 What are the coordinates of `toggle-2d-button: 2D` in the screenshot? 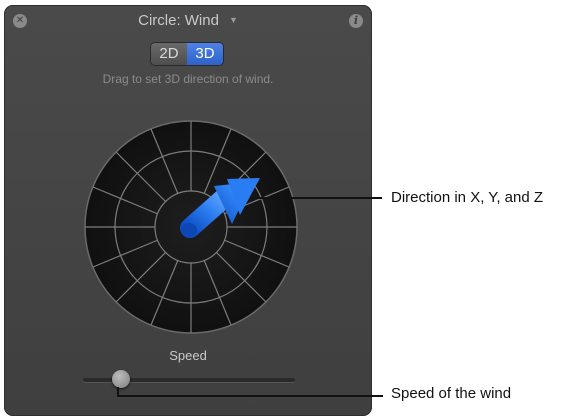 It's located at (169, 54).